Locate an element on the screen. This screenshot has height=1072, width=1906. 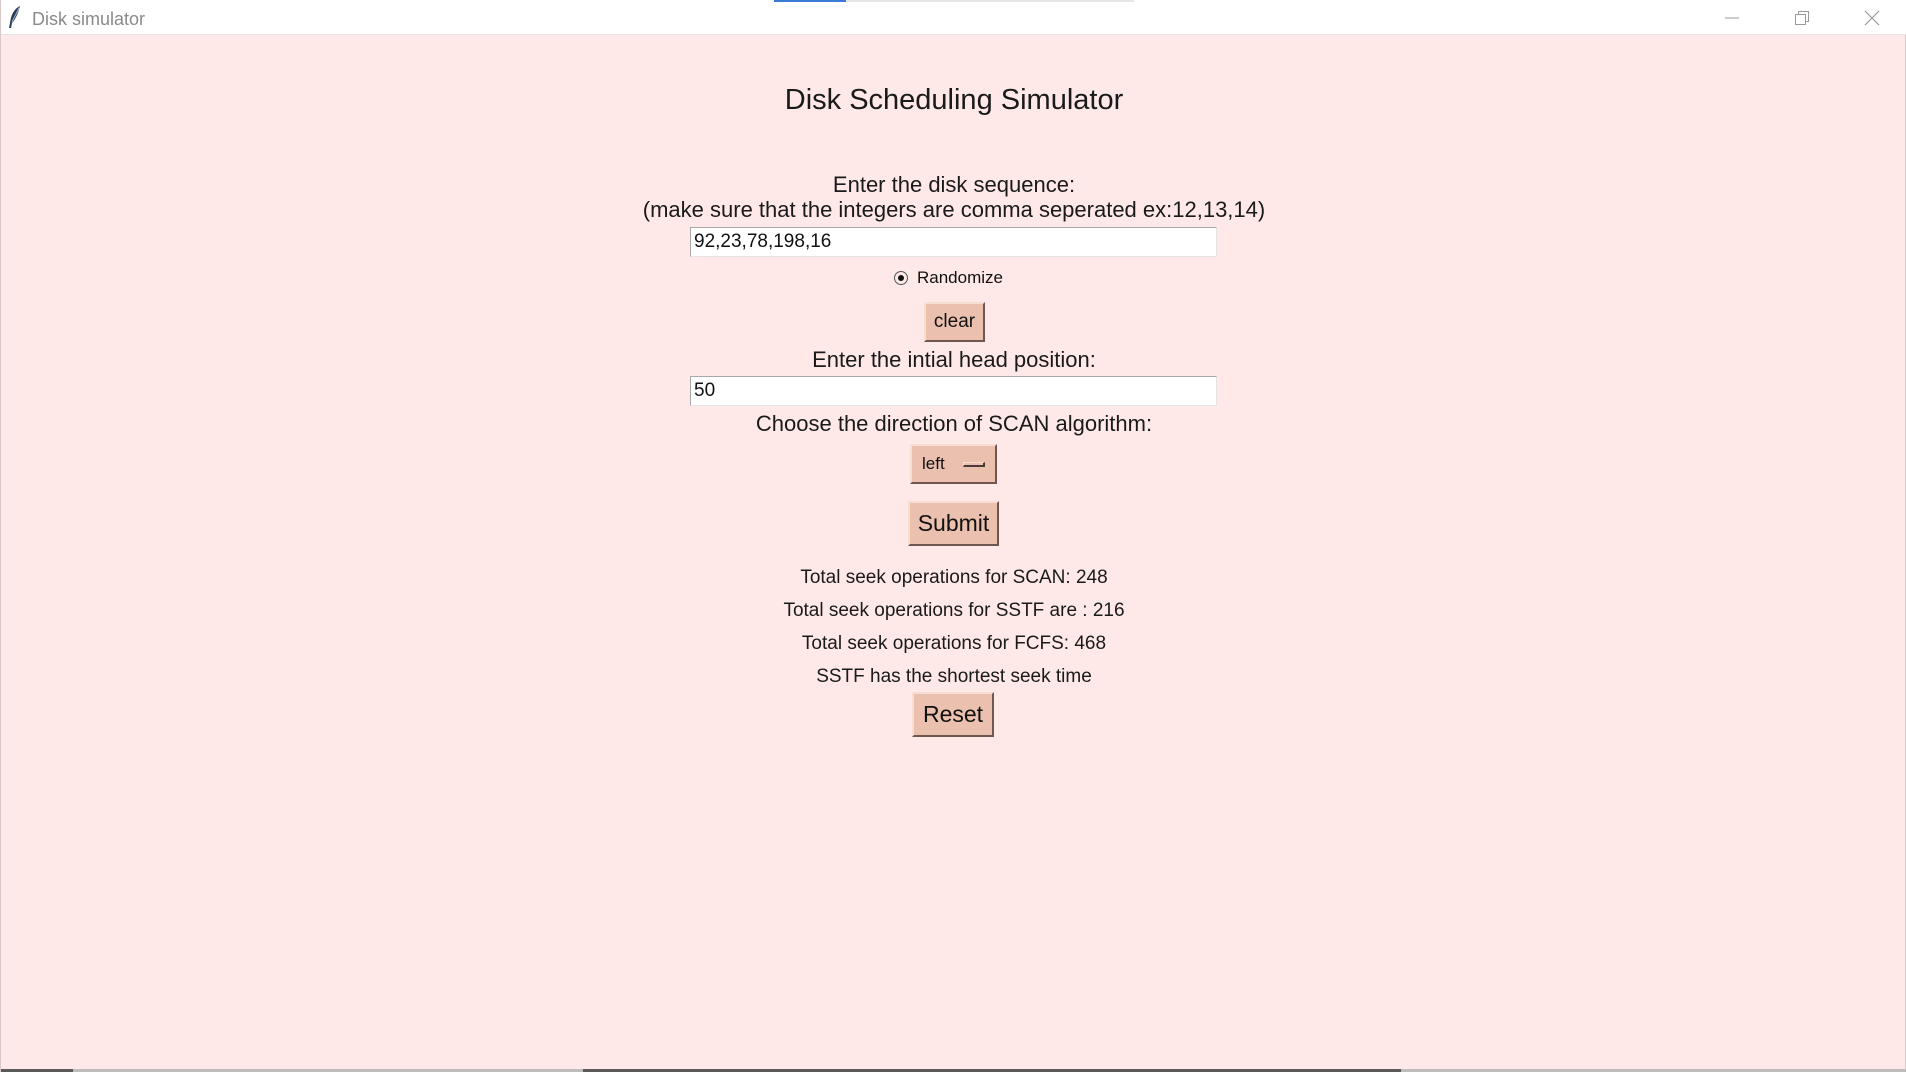
maximize-button is located at coordinates (1802, 17).